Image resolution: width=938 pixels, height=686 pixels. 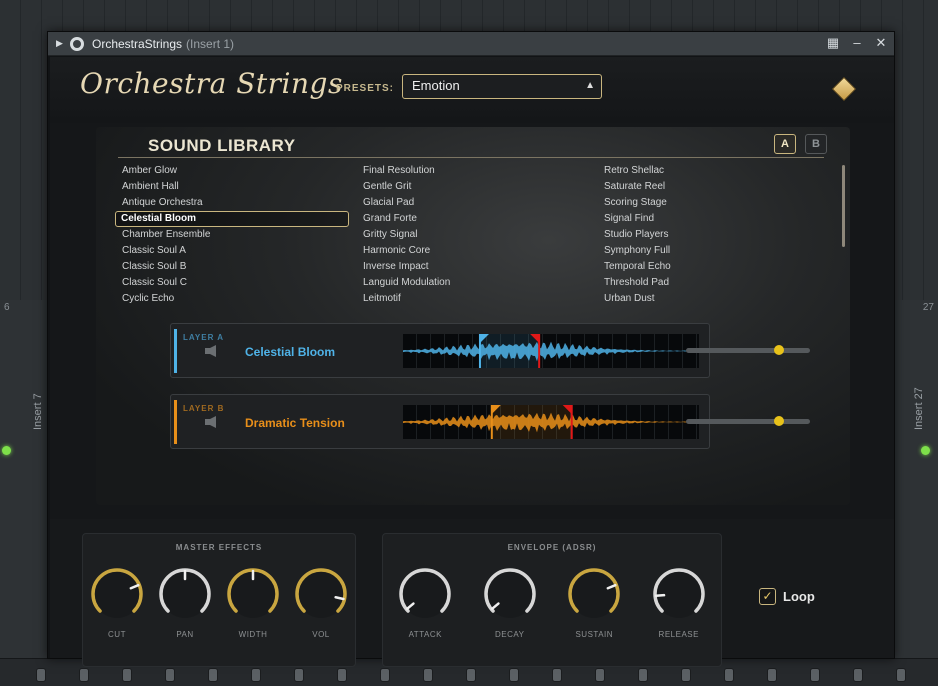 I want to click on minimize-icon: –, so click(x=857, y=43).